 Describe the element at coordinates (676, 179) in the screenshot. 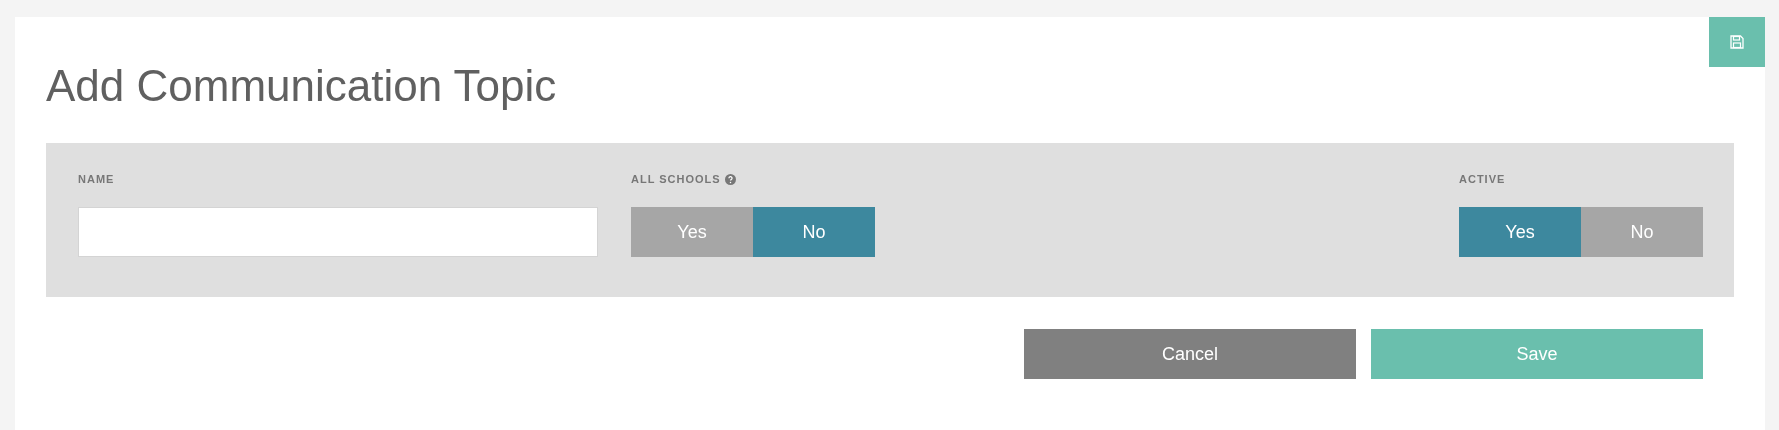

I see `field-label: ALL SCHOOLS` at that location.